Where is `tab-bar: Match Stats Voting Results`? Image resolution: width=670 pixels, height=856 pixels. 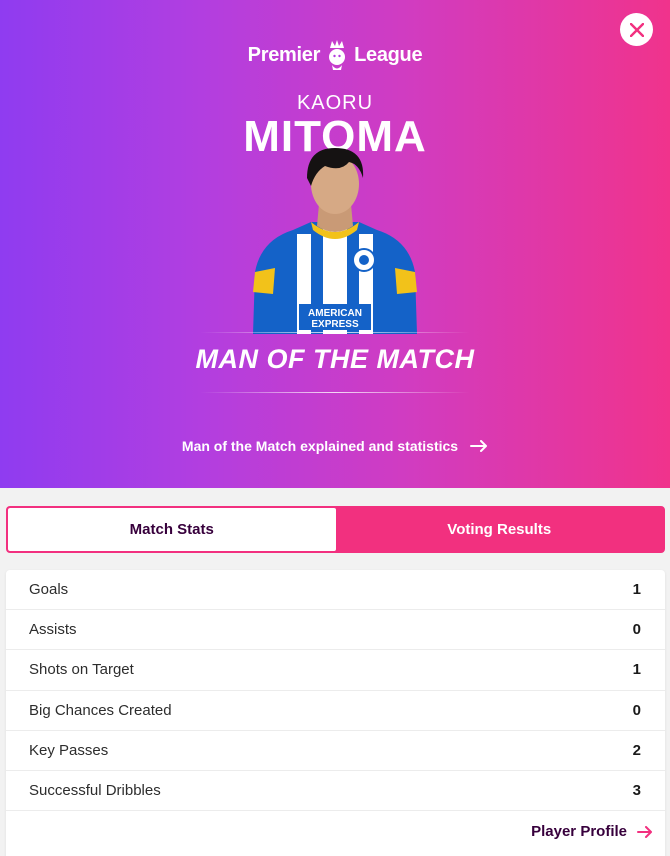 tab-bar: Match Stats Voting Results is located at coordinates (335, 529).